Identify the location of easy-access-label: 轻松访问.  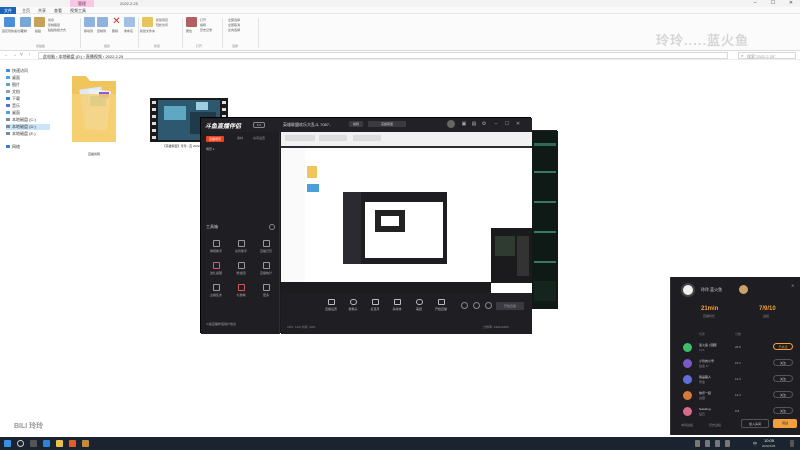
(162, 25).